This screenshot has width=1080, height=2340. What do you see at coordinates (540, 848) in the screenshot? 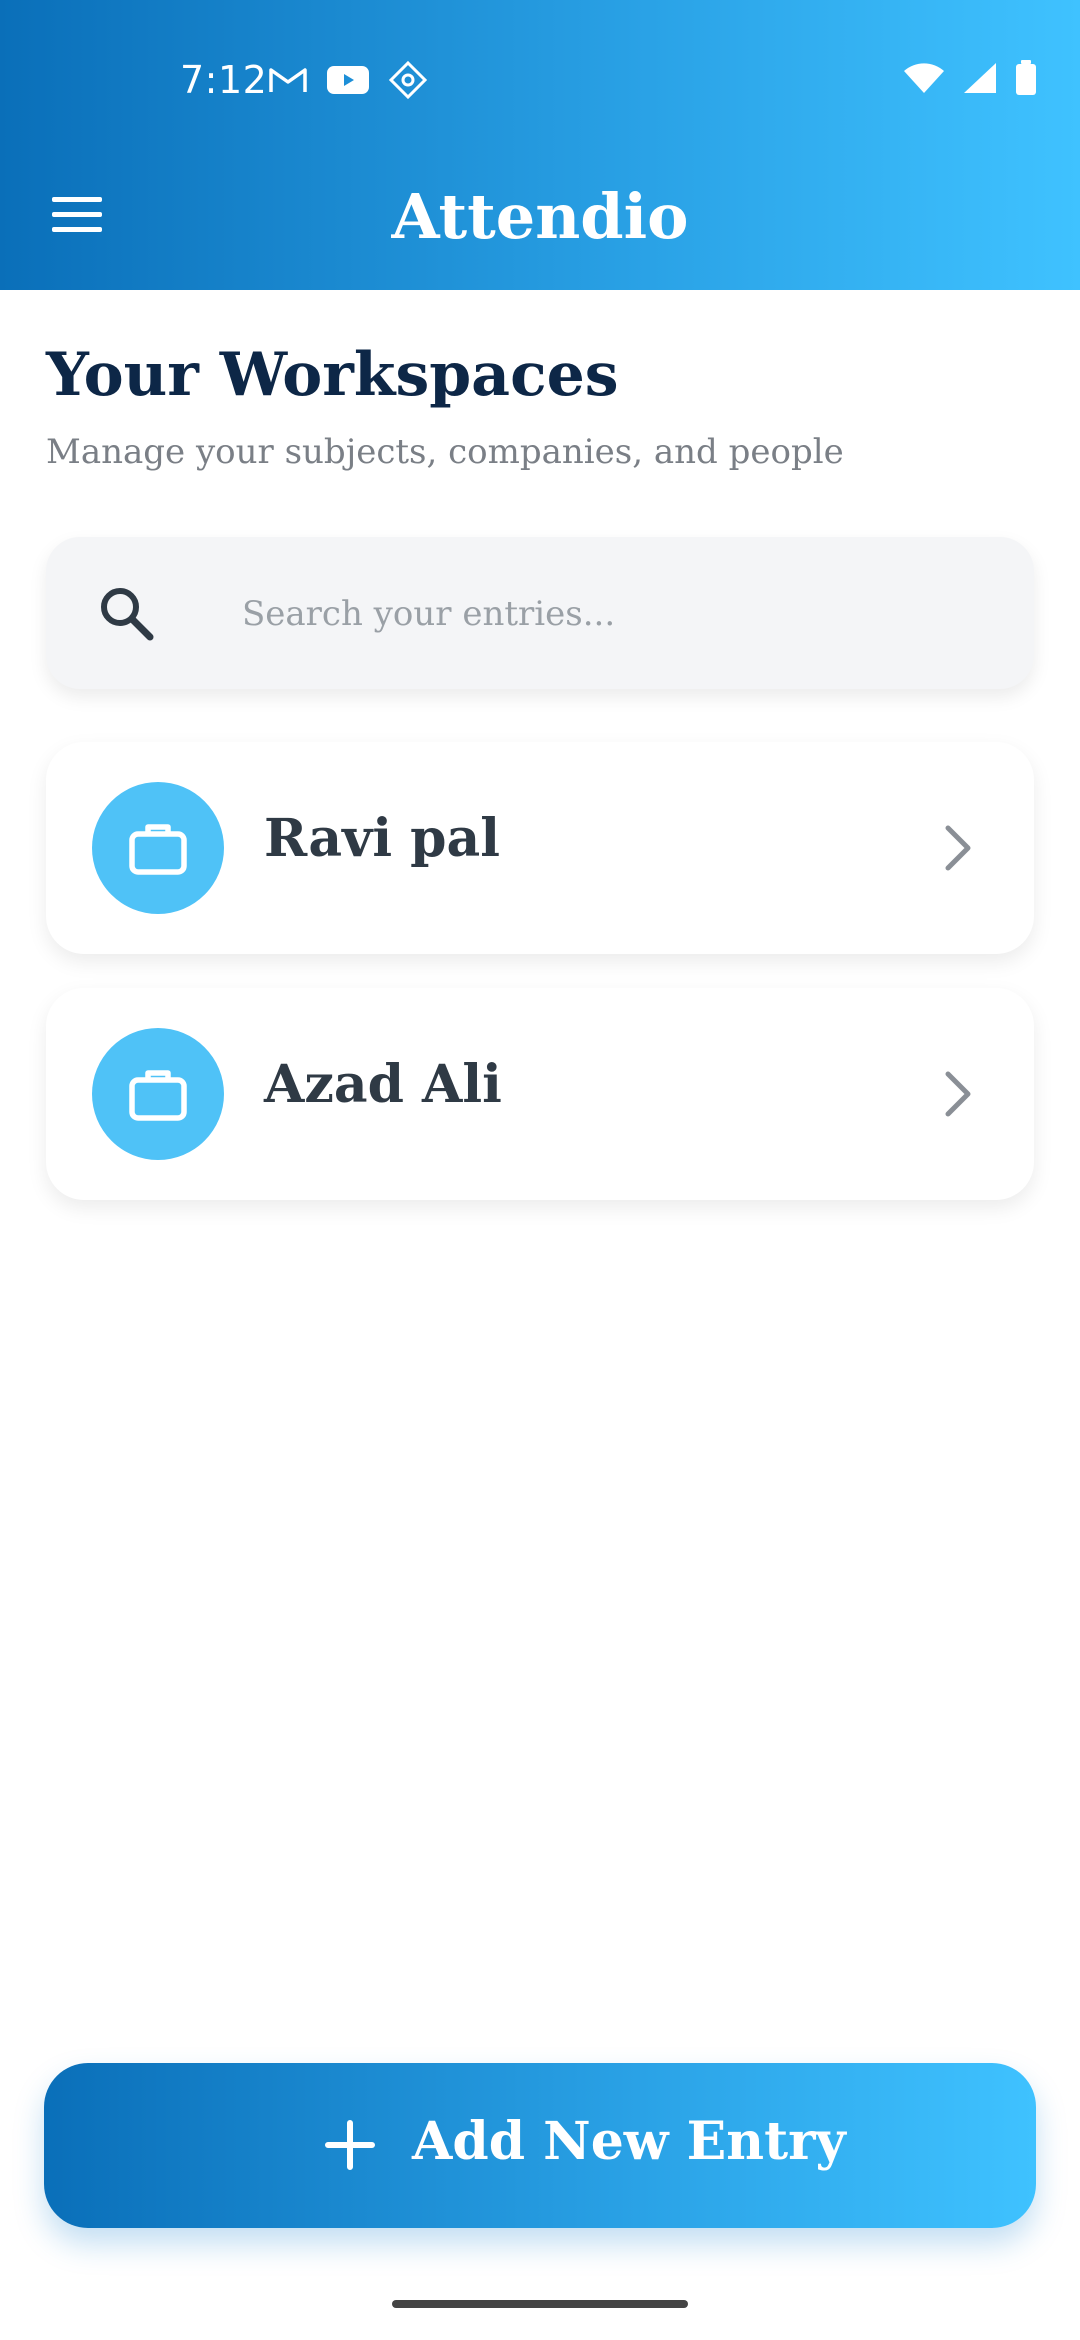
I see `workspace-item-ravi-pal: Ravi pal` at bounding box center [540, 848].